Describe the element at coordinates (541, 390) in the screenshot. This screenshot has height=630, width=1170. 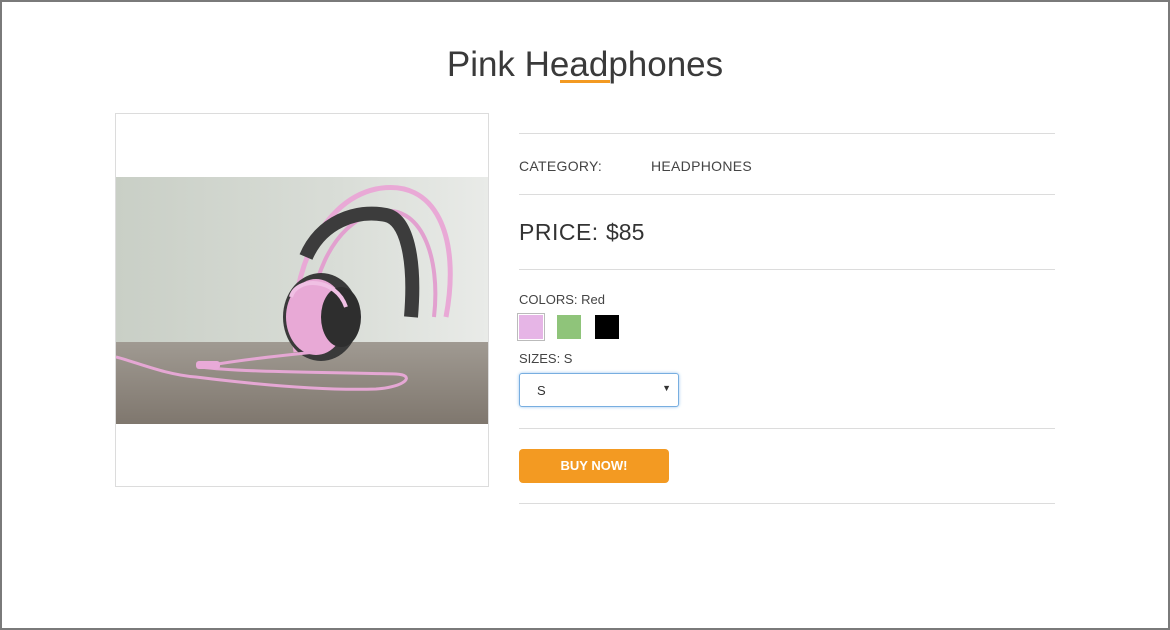
I see `size-selected-value: S` at that location.